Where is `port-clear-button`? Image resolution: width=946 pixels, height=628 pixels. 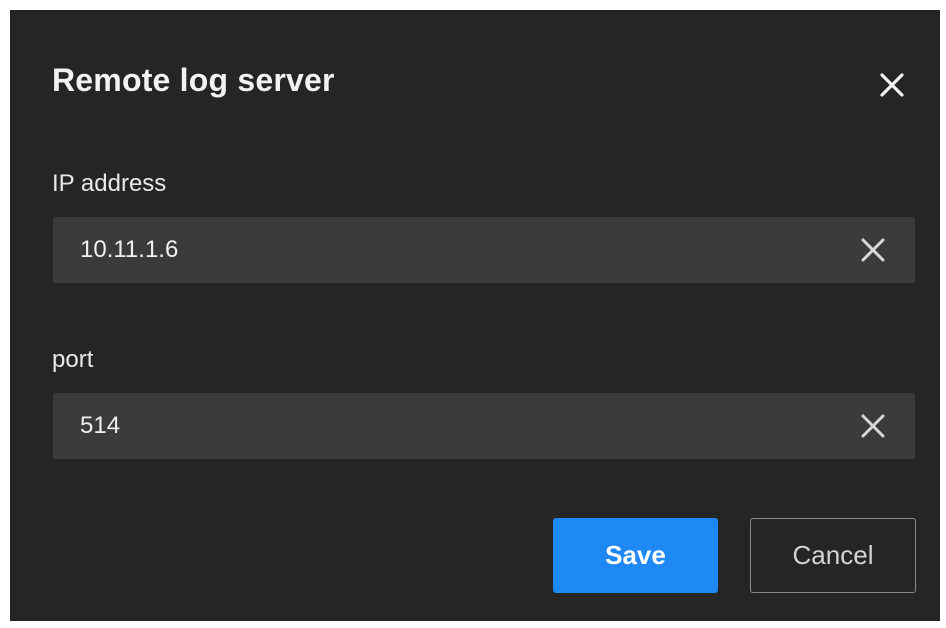 port-clear-button is located at coordinates (873, 426).